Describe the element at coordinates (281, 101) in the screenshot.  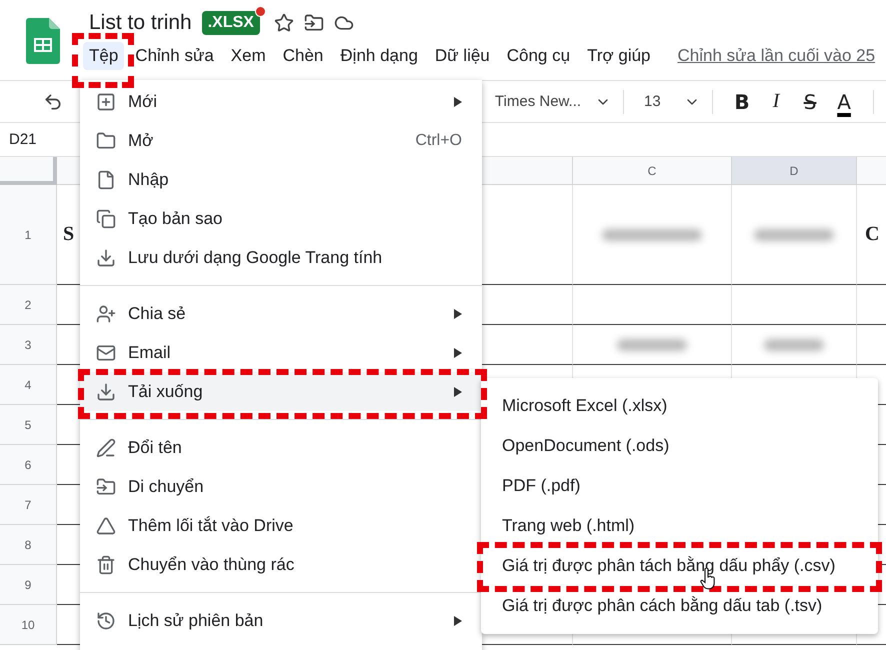
I see `menu-option: Mới` at that location.